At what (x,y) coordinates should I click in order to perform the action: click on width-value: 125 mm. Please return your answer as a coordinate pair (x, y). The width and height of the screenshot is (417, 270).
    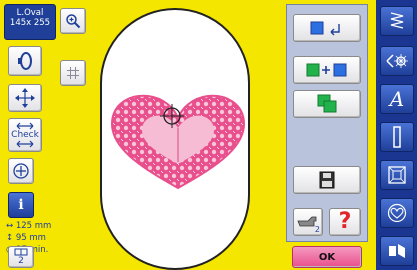
    Looking at the image, I should click on (33, 226).